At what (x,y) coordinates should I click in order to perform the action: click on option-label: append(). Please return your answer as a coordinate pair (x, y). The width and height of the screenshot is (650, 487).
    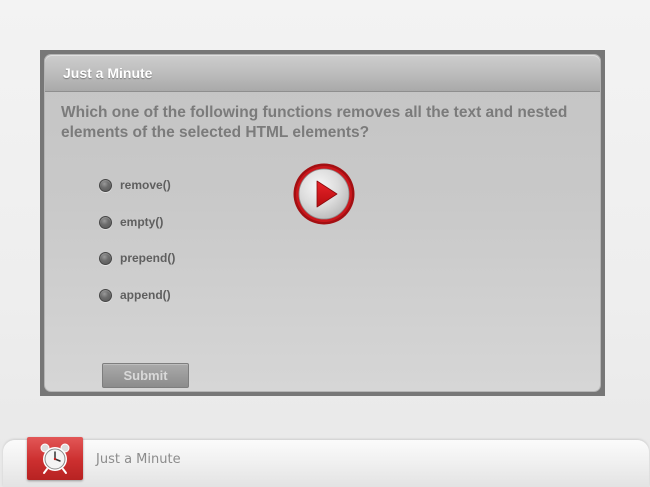
    Looking at the image, I should click on (145, 295).